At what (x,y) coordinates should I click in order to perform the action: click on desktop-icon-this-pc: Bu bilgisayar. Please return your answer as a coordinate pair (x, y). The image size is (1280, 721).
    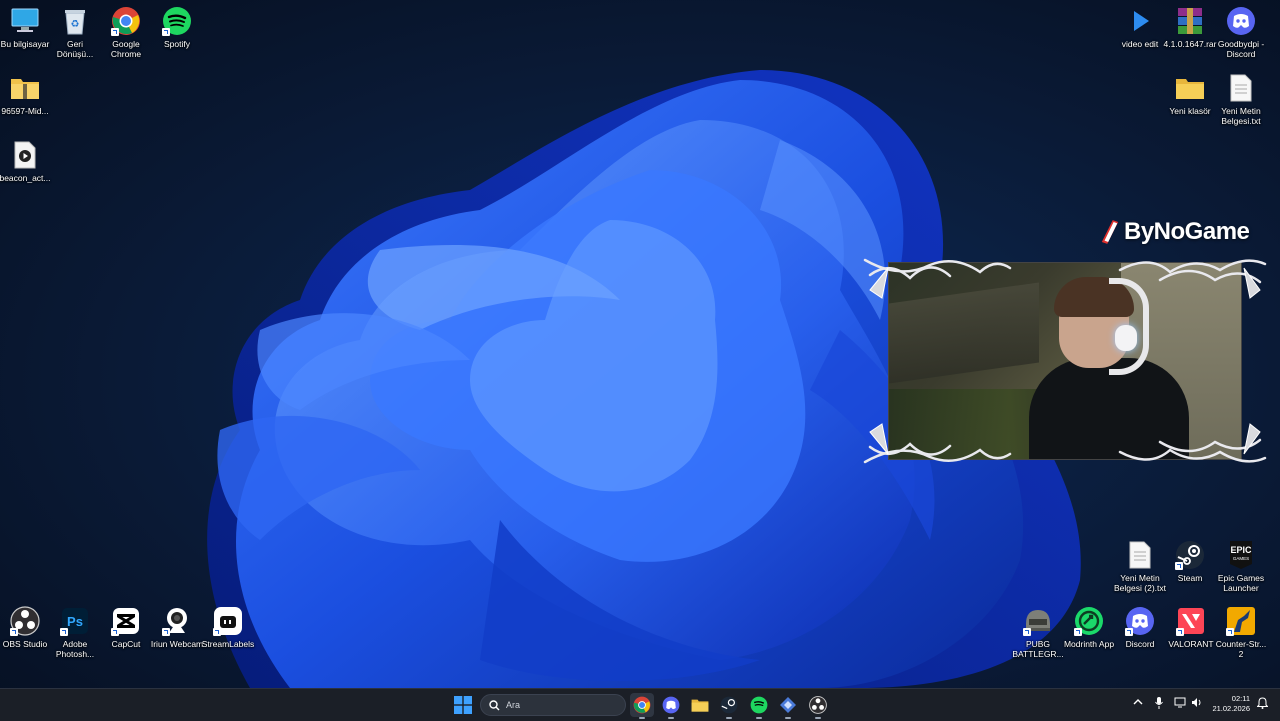
    Looking at the image, I should click on (25, 27).